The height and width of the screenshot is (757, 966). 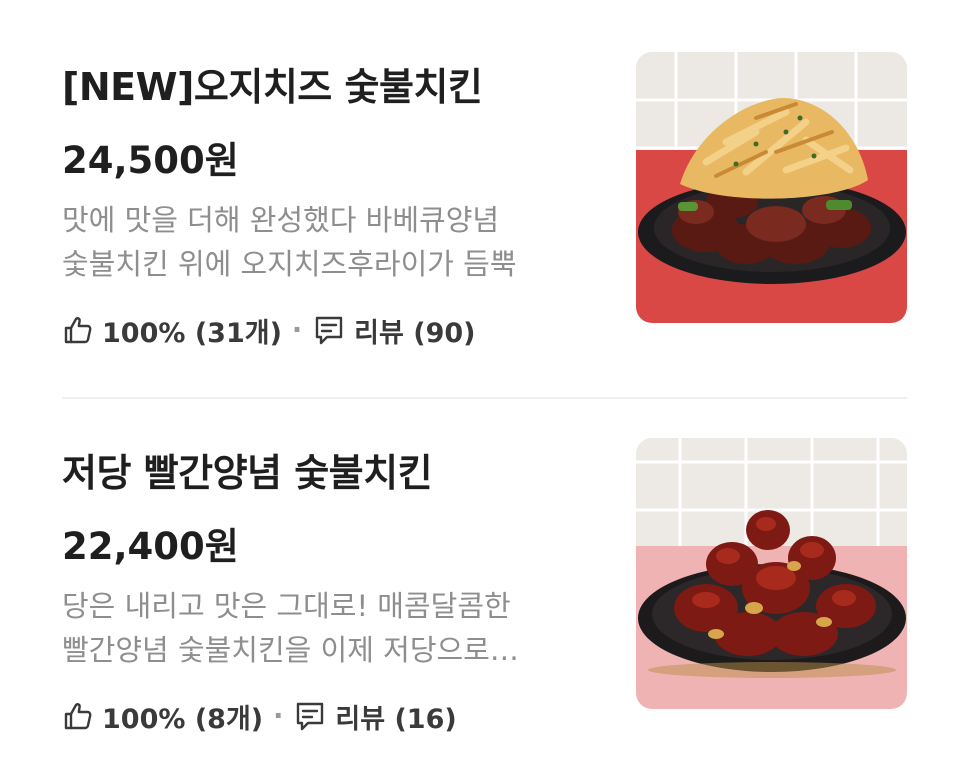 I want to click on like-percentage: 100% (8개), so click(x=183, y=719).